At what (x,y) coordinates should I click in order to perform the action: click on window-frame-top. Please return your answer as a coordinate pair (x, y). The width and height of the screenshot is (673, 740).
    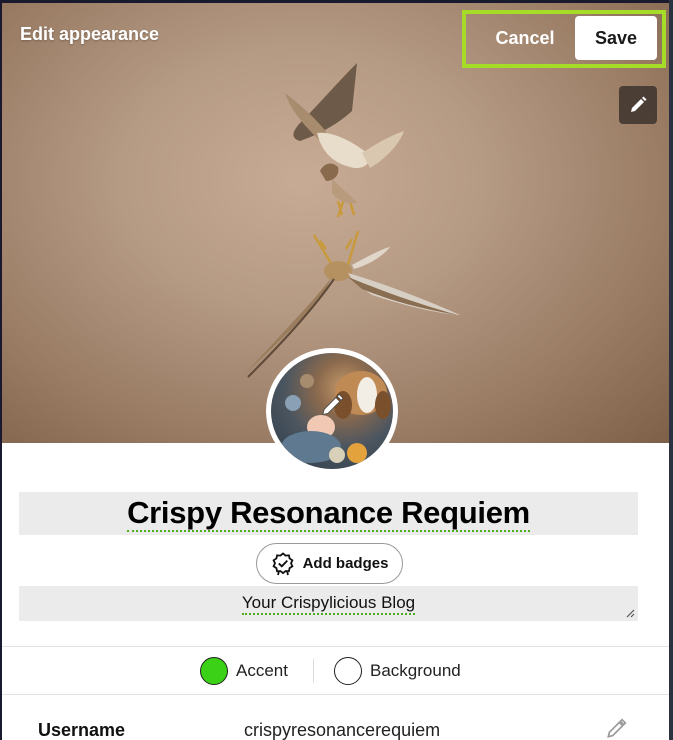
    Looking at the image, I should click on (336, 1).